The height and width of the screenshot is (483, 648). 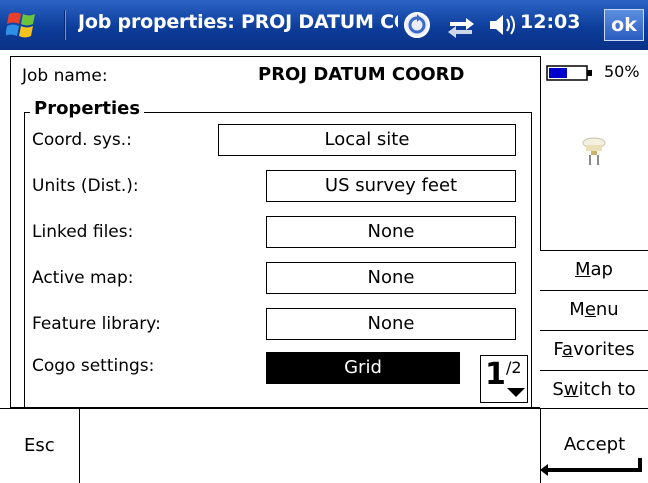 I want to click on page-selector: 1 /2, so click(x=504, y=379).